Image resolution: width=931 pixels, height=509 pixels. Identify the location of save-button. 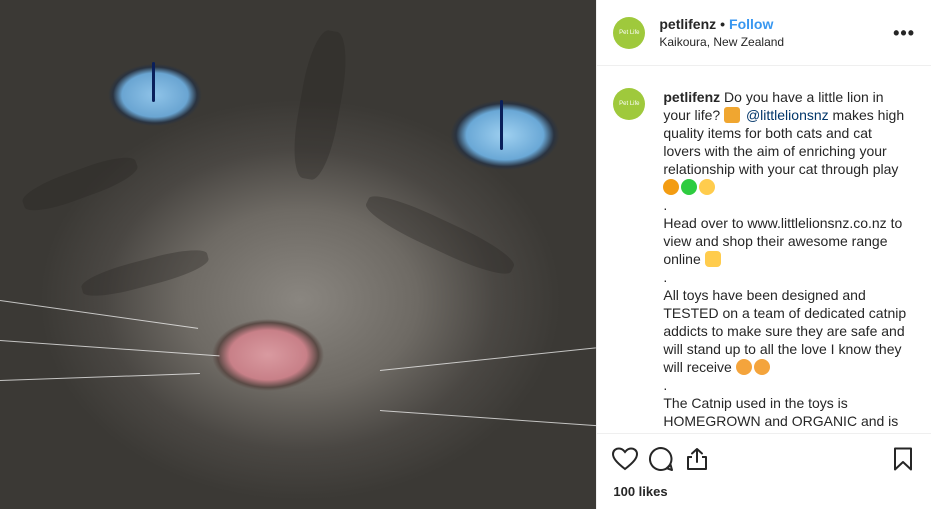
(903, 459).